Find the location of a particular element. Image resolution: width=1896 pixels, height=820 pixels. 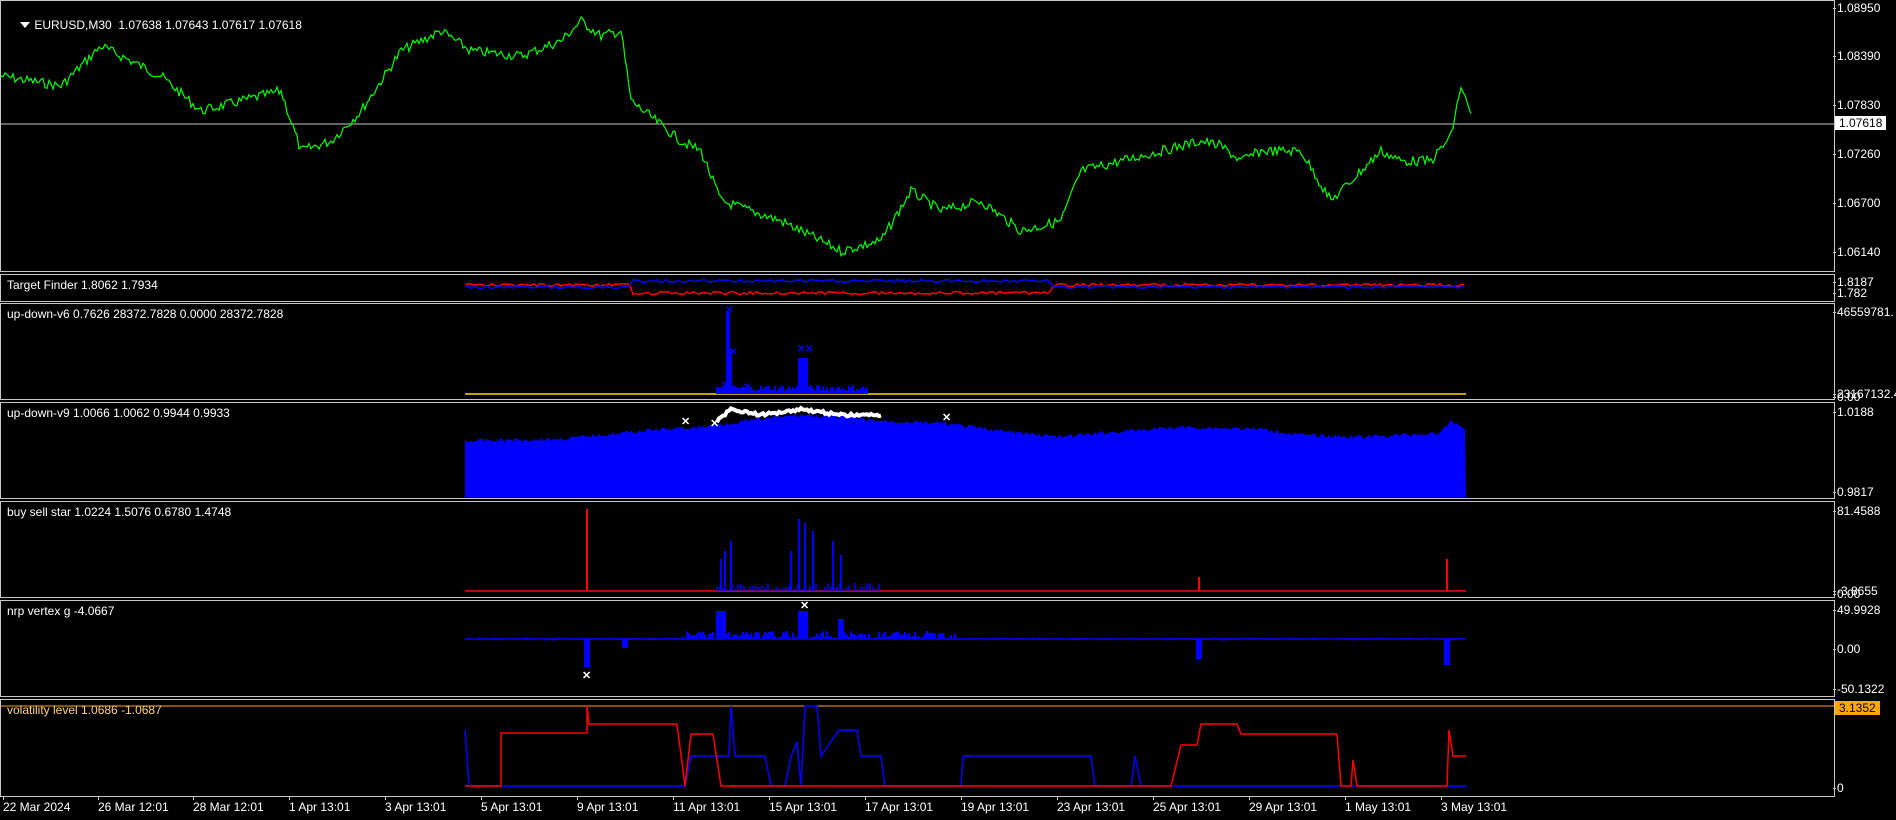

axis-tick: 1.782 is located at coordinates (1850, 293).